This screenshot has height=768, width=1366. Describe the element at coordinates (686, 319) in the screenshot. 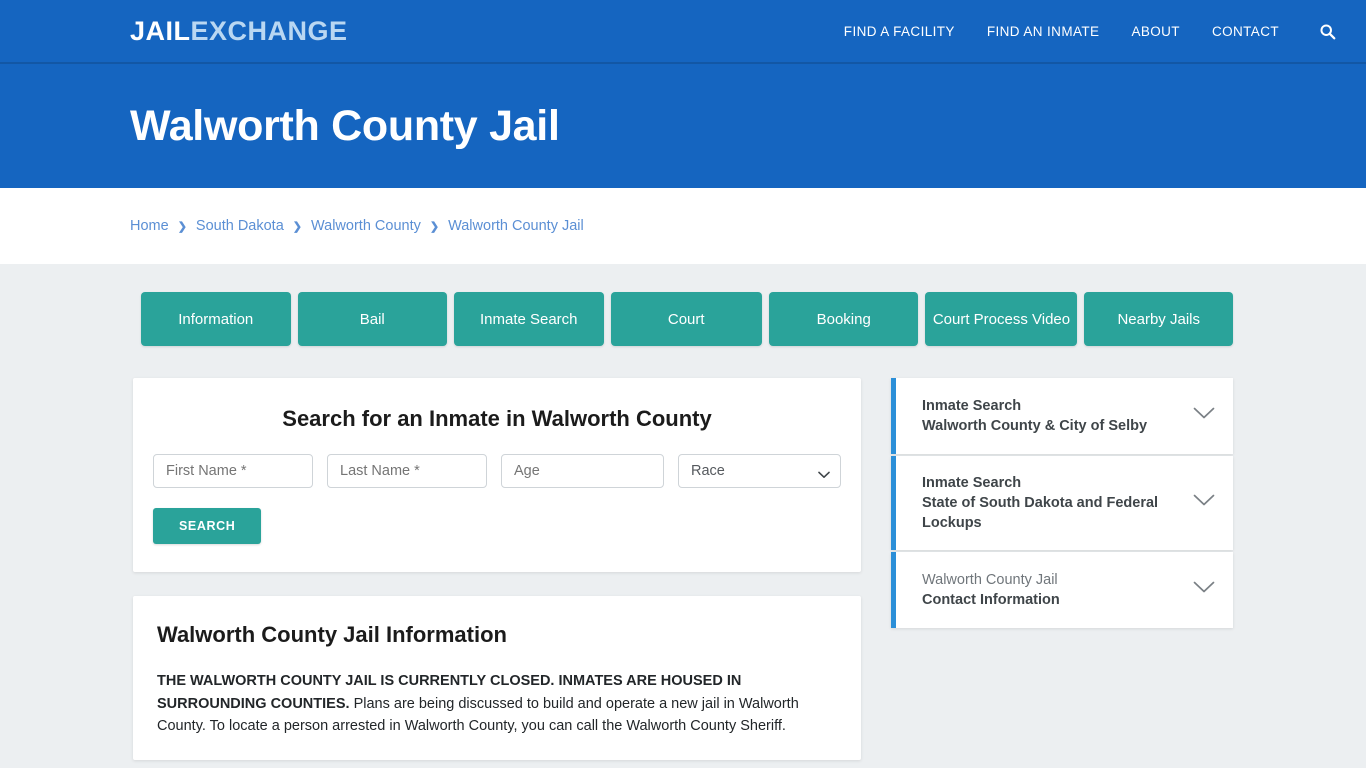

I see `tab-court: Court` at that location.